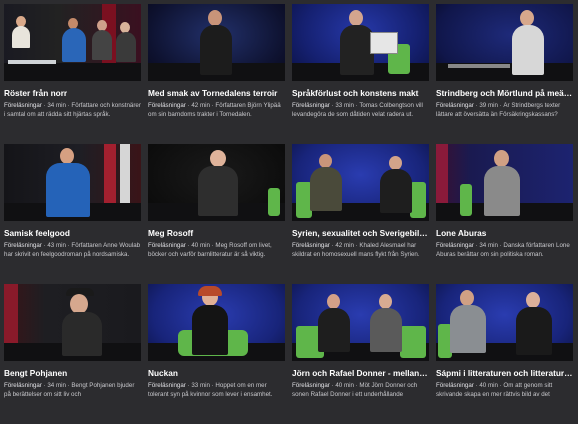 This screenshot has height=424, width=578. I want to click on video-title: Meg Rosoff, so click(216, 233).